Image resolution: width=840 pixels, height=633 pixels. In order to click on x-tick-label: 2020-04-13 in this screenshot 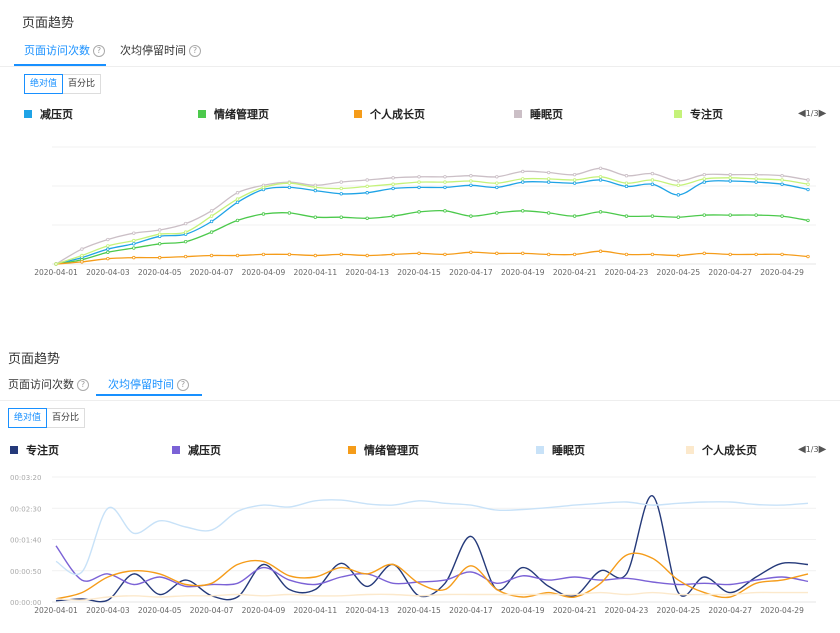, I will do `click(367, 272)`.